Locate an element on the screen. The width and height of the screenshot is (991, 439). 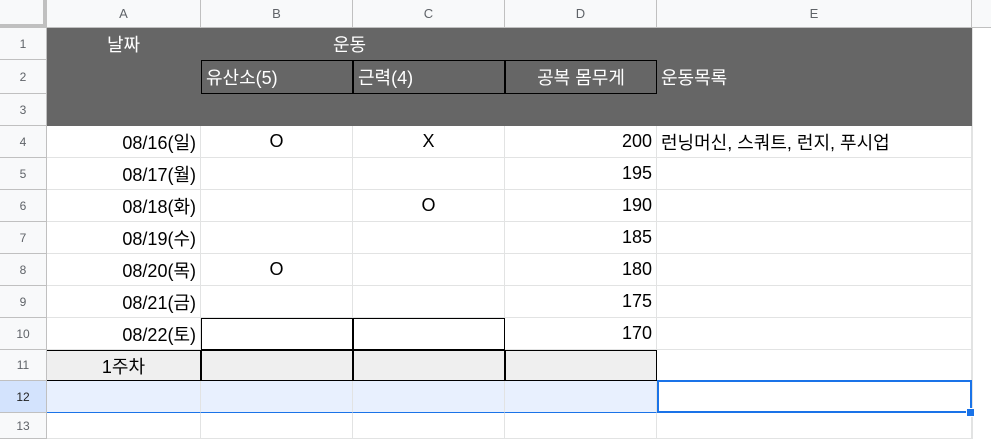
cell-c11 is located at coordinates (429, 365).